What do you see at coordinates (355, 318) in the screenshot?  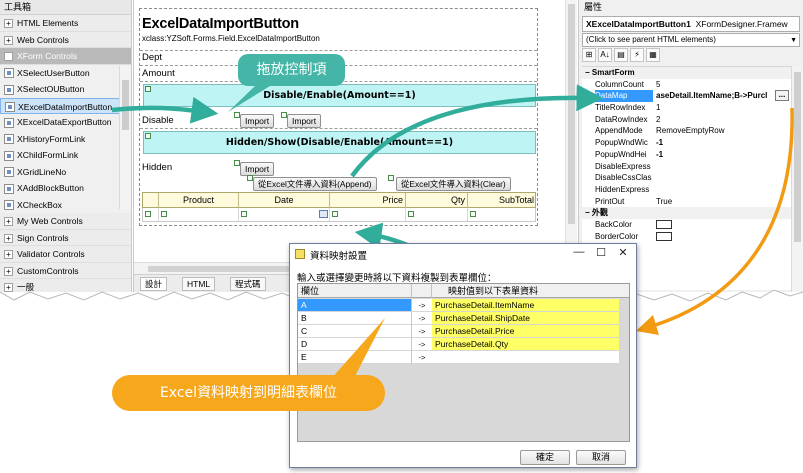 I see `mapping-source: B` at bounding box center [355, 318].